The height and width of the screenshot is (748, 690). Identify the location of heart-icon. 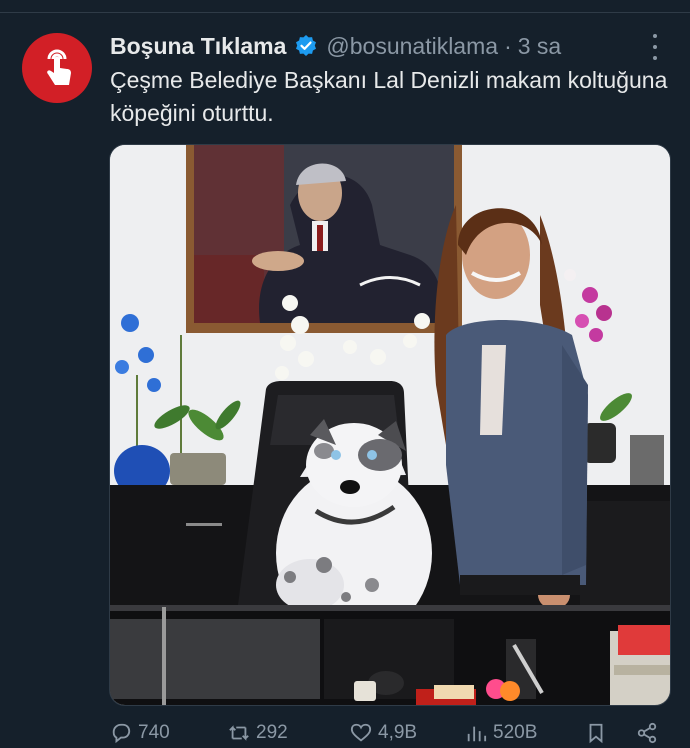
(361, 732).